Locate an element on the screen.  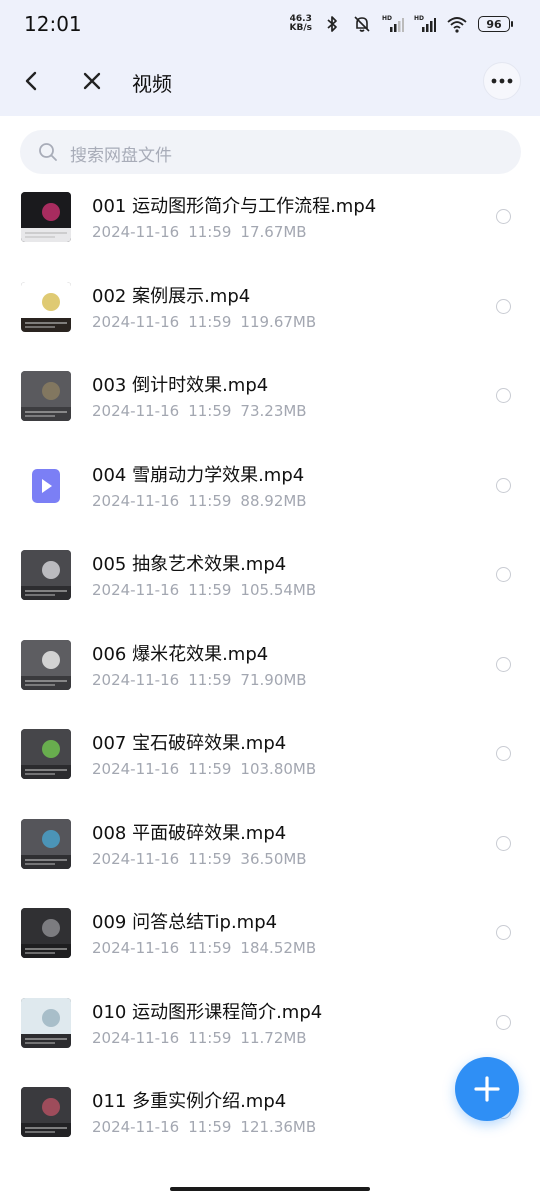
file-size: 73.23MB is located at coordinates (273, 411).